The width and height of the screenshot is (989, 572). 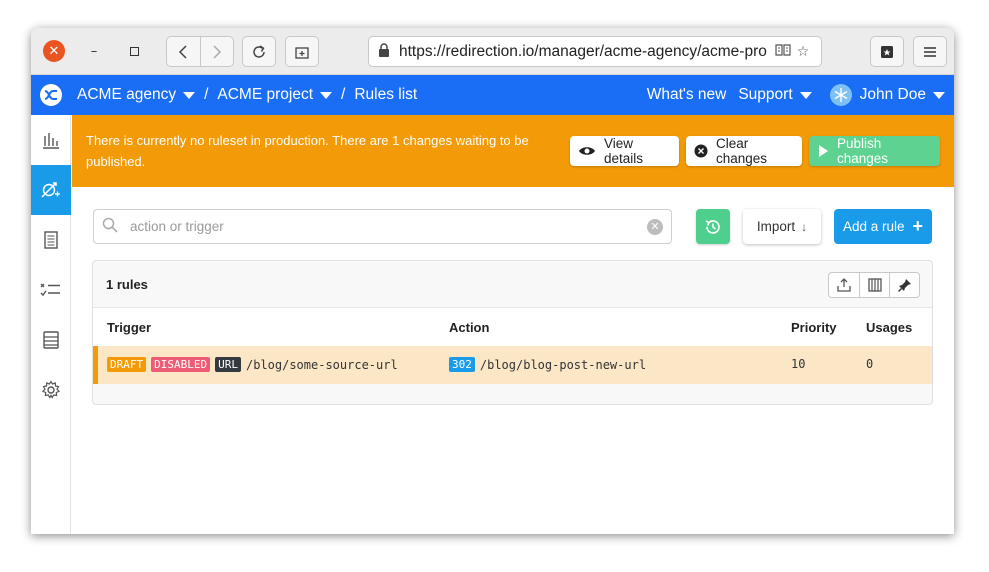 I want to click on organization-switcher: ACME agency, so click(x=136, y=95).